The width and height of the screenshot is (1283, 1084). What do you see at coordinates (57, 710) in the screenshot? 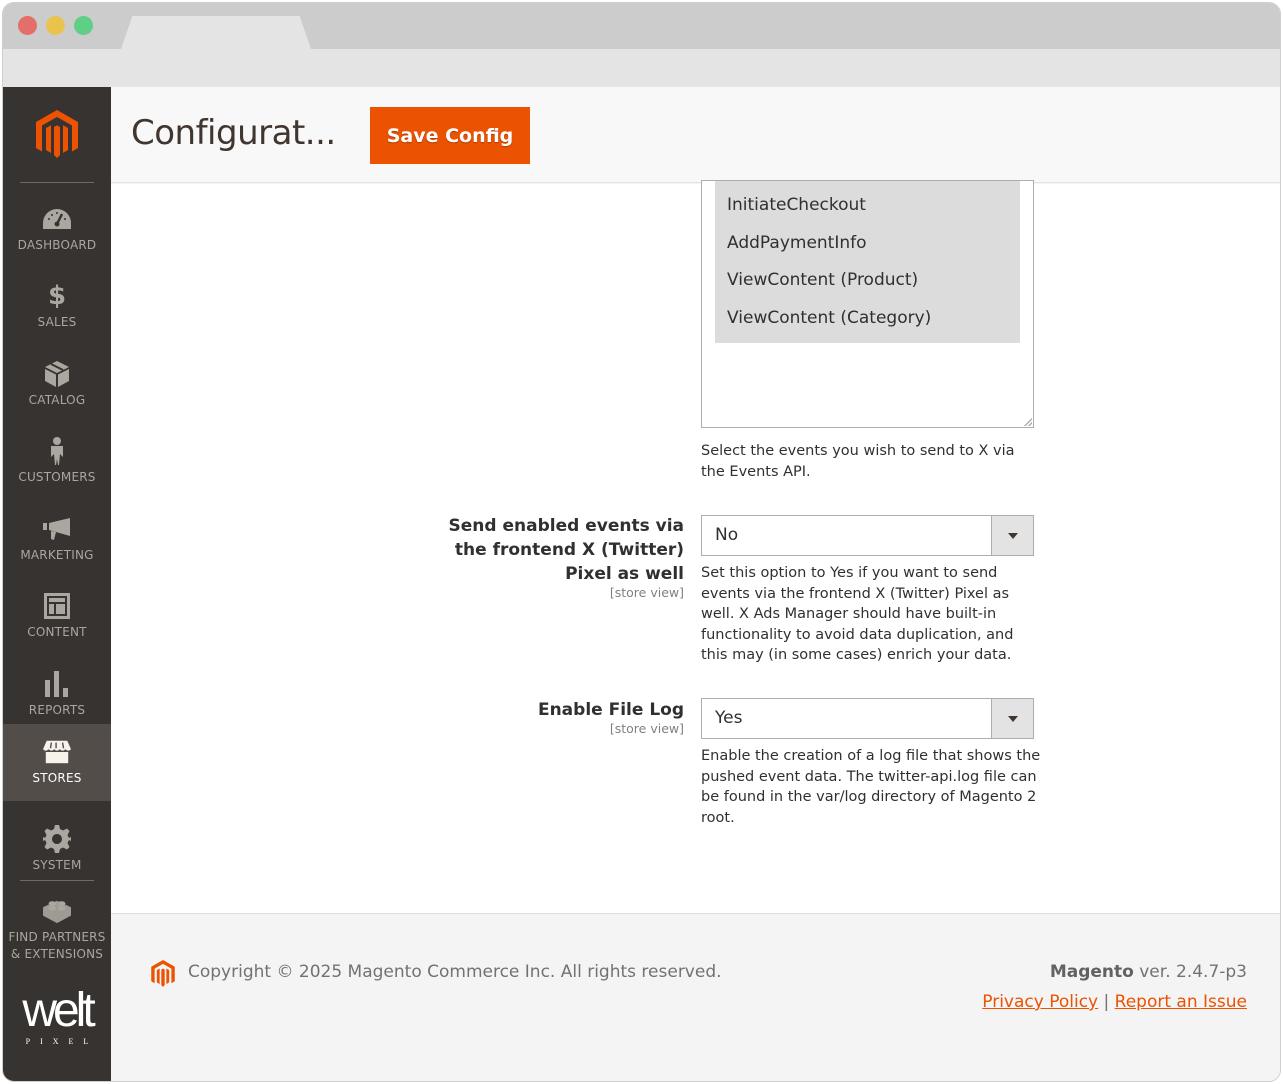
I see `sidebar-item-label: REPORTS` at bounding box center [57, 710].